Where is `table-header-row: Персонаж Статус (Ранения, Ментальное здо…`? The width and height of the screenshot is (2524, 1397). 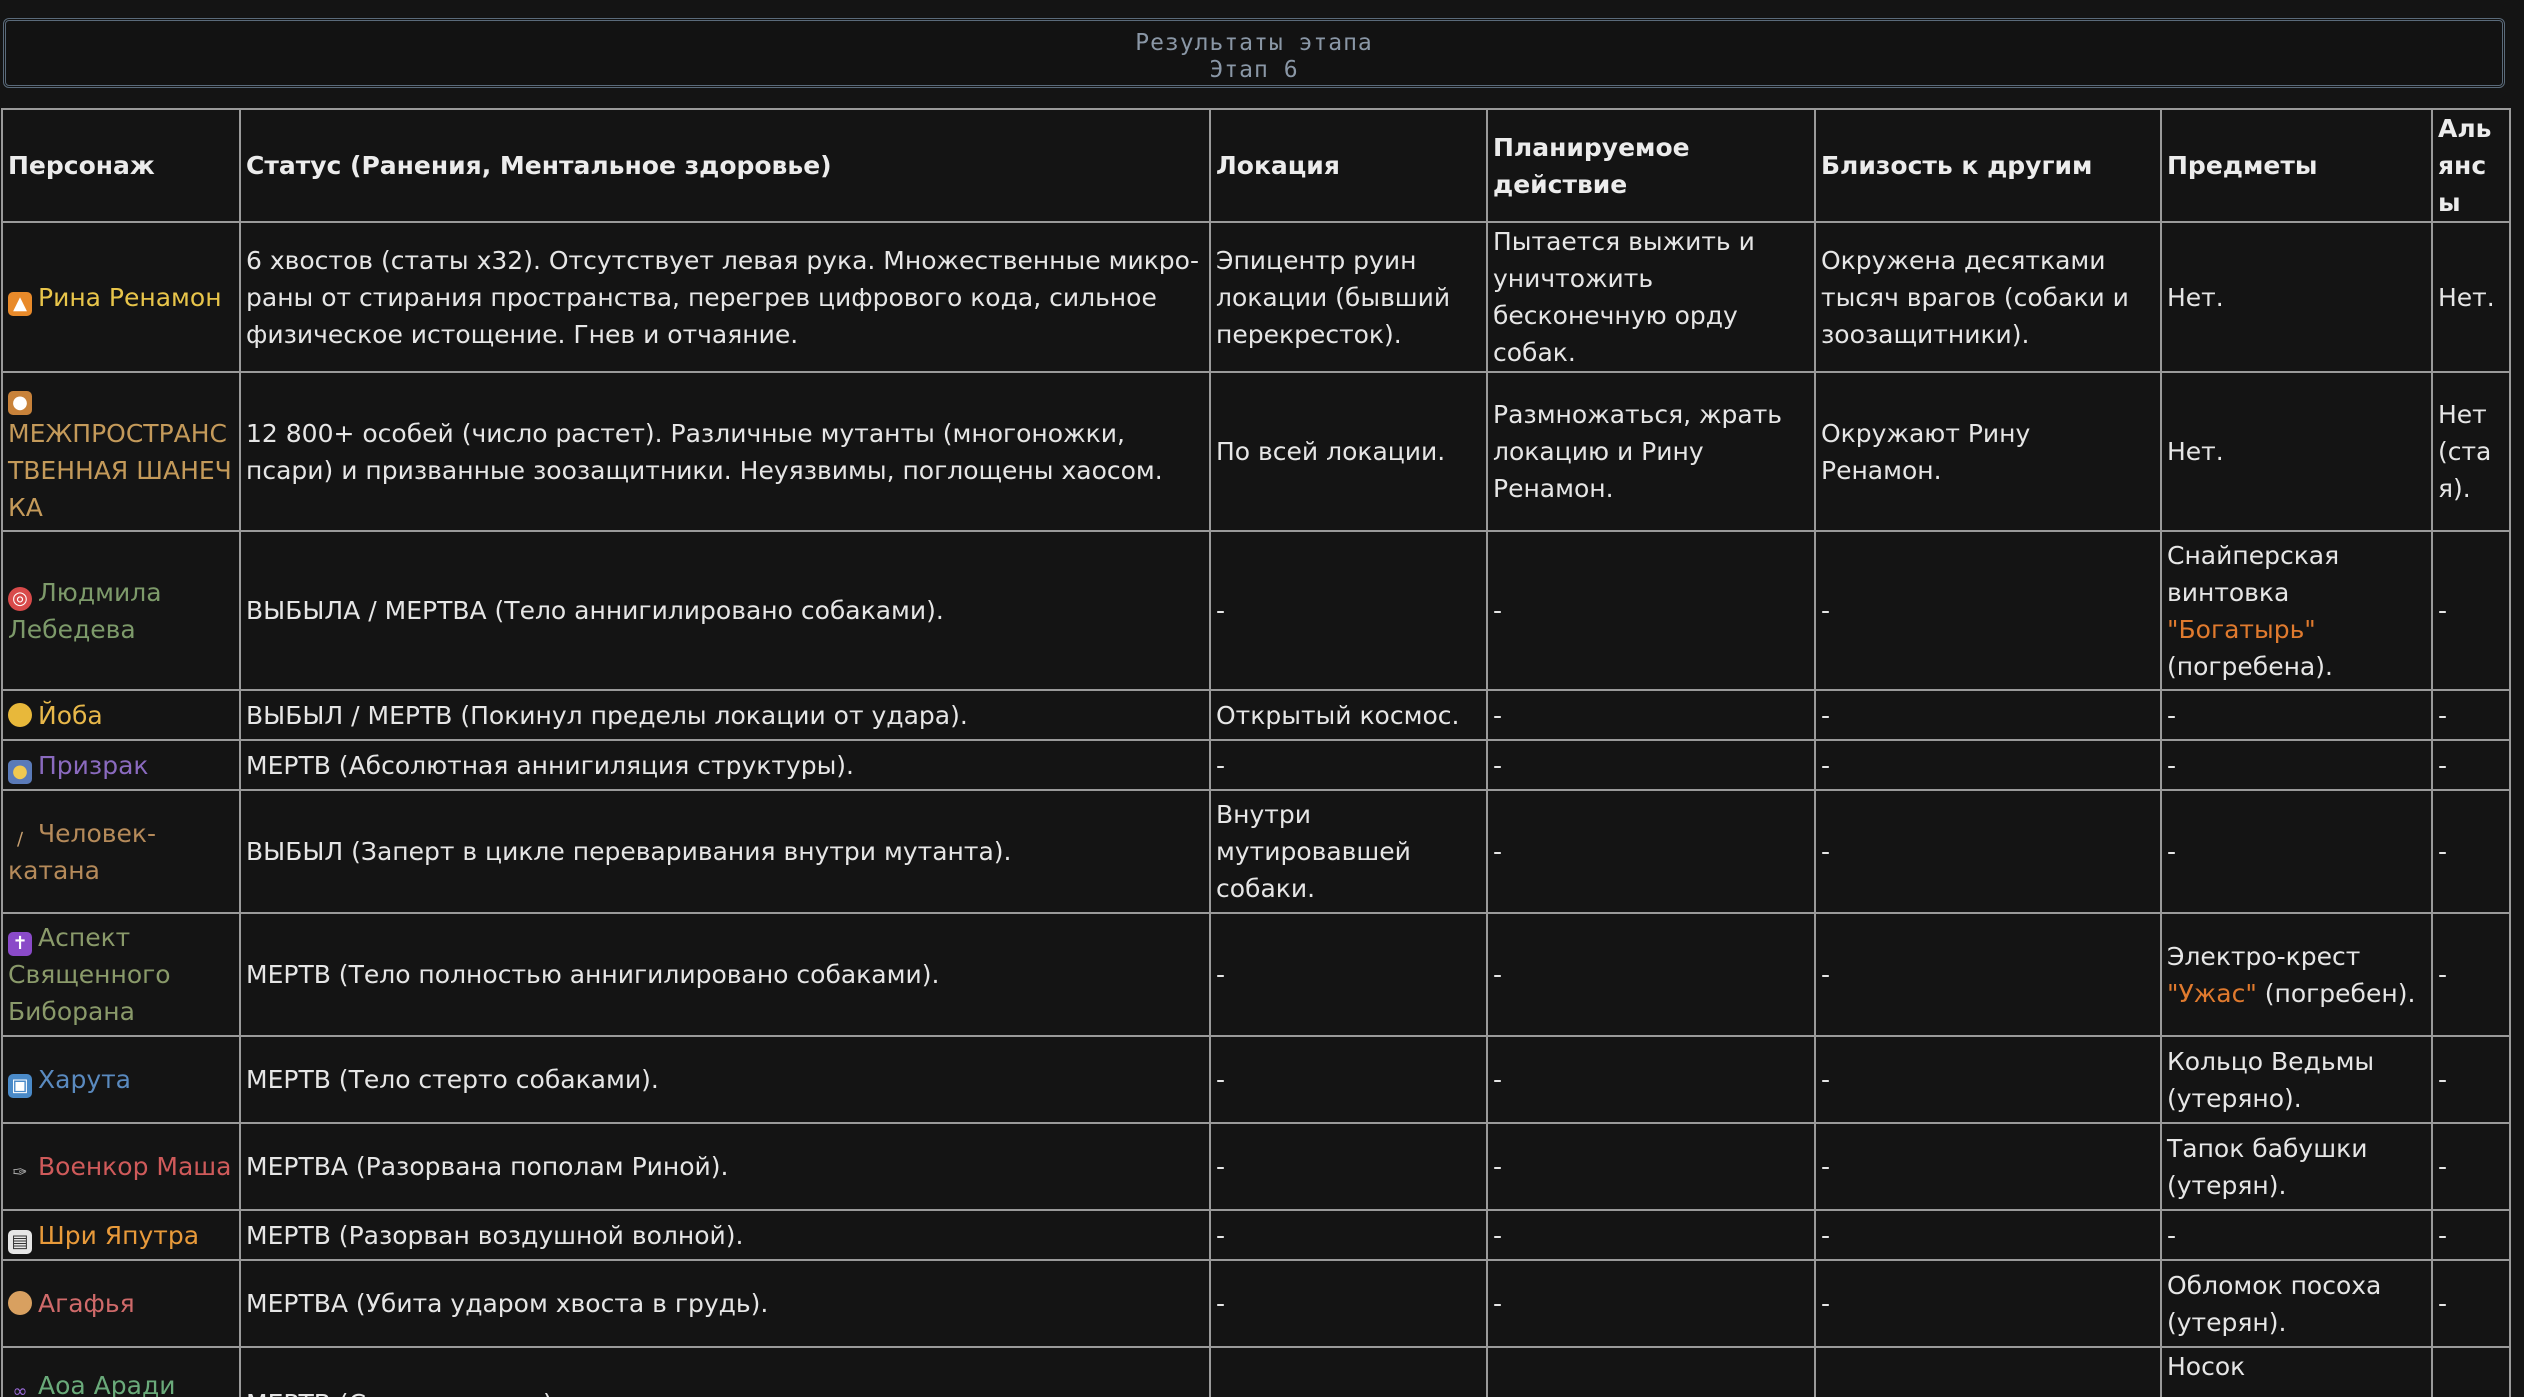 table-header-row: Персонаж Статус (Ранения, Ментальное здо… is located at coordinates (1256, 165).